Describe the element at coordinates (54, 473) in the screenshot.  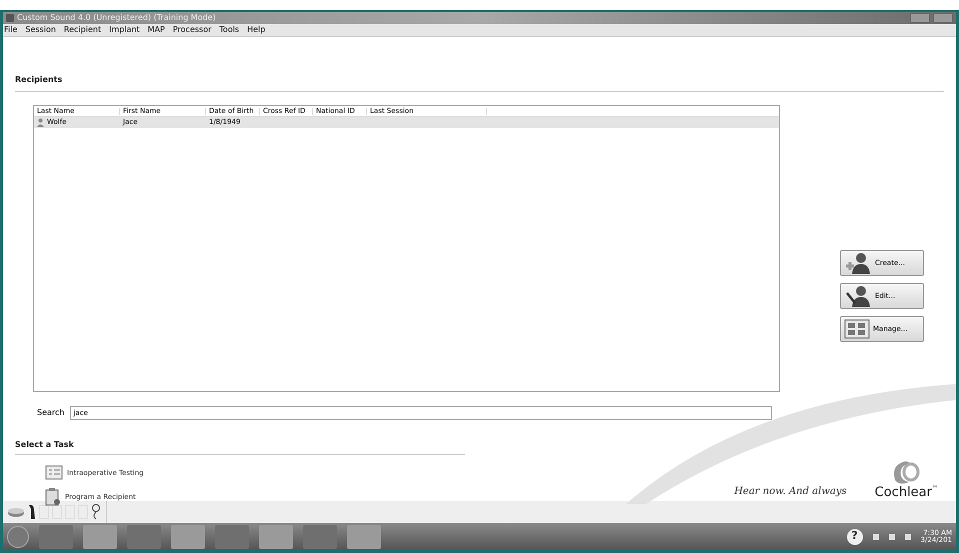
I see `checklist-icon` at that location.